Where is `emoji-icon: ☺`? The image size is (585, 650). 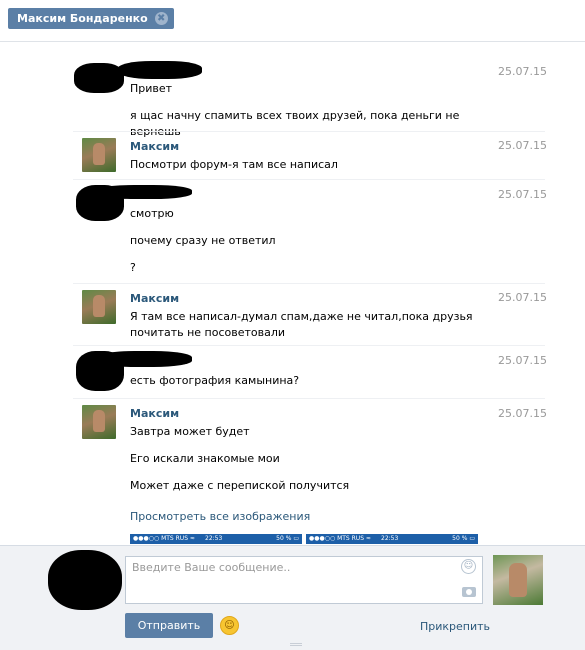
emoji-icon: ☺ is located at coordinates (229, 625).